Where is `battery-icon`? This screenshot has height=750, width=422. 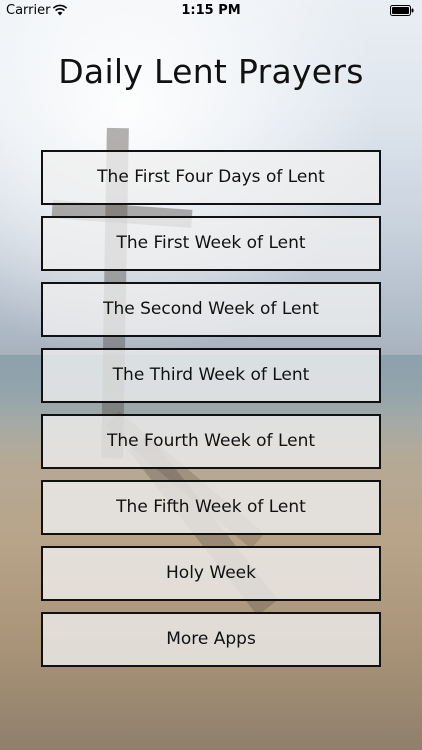 battery-icon is located at coordinates (402, 10).